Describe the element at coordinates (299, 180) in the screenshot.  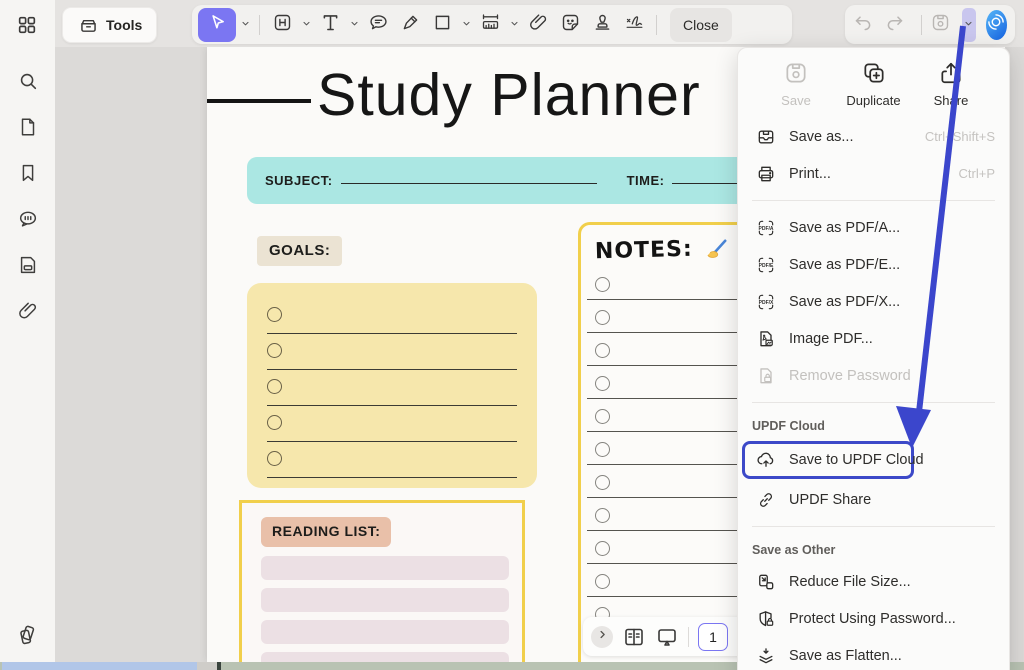
I see `subject-label: SUBJECT:` at that location.